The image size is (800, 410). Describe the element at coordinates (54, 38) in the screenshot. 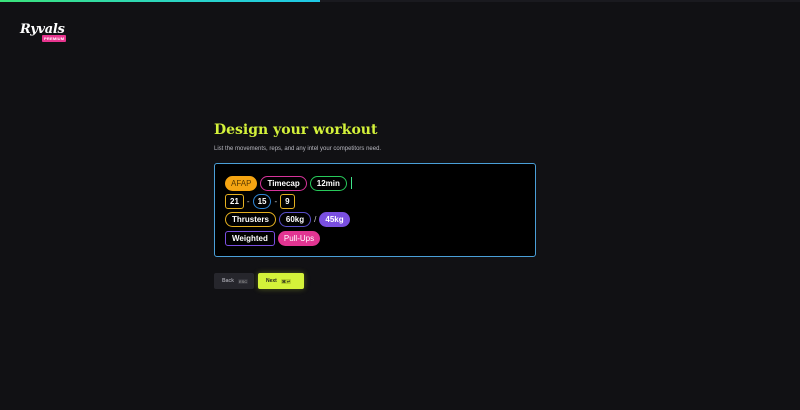

I see `brand-badge: PREMIUM` at that location.